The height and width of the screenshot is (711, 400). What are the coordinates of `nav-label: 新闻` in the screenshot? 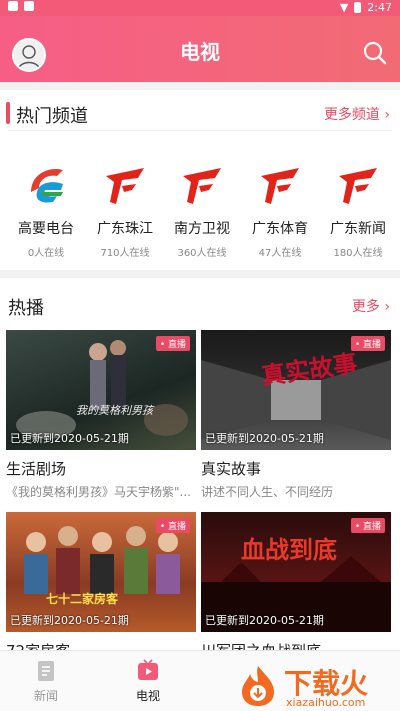 It's located at (45, 696).